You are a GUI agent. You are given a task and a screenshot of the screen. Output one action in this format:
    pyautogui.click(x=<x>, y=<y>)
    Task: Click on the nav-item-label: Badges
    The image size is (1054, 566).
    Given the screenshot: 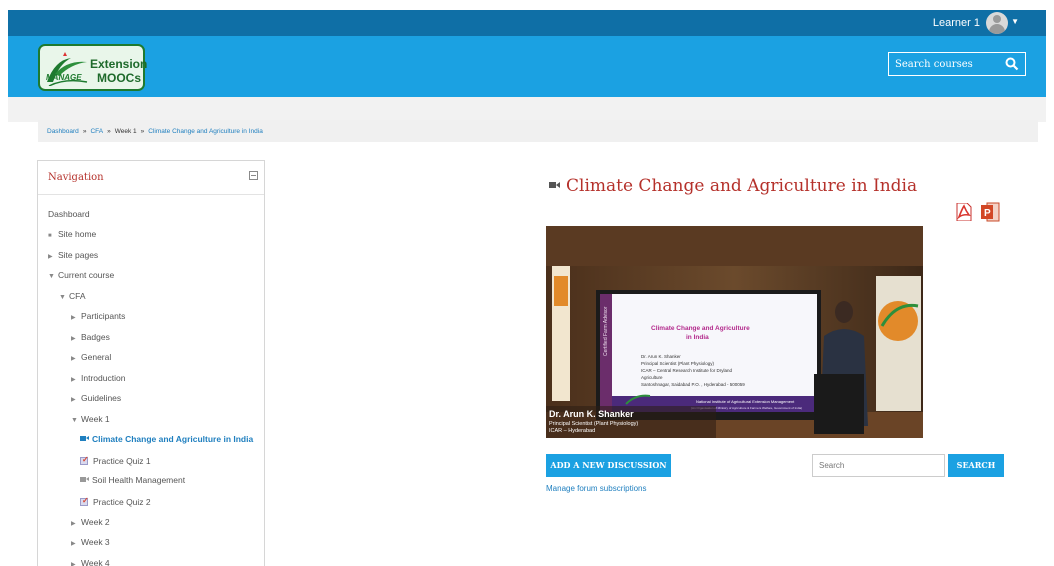 What is the action you would take?
    pyautogui.click(x=95, y=337)
    